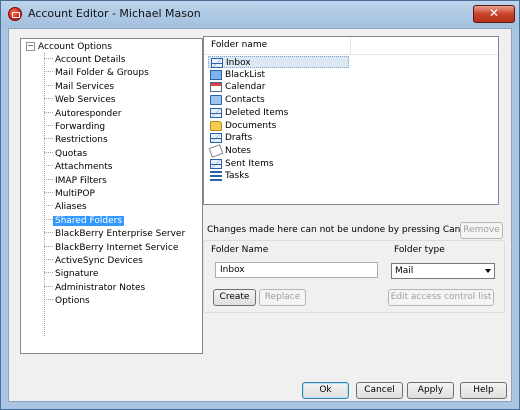  I want to click on tree-item-imap-filters: IMAP Filters, so click(76, 182).